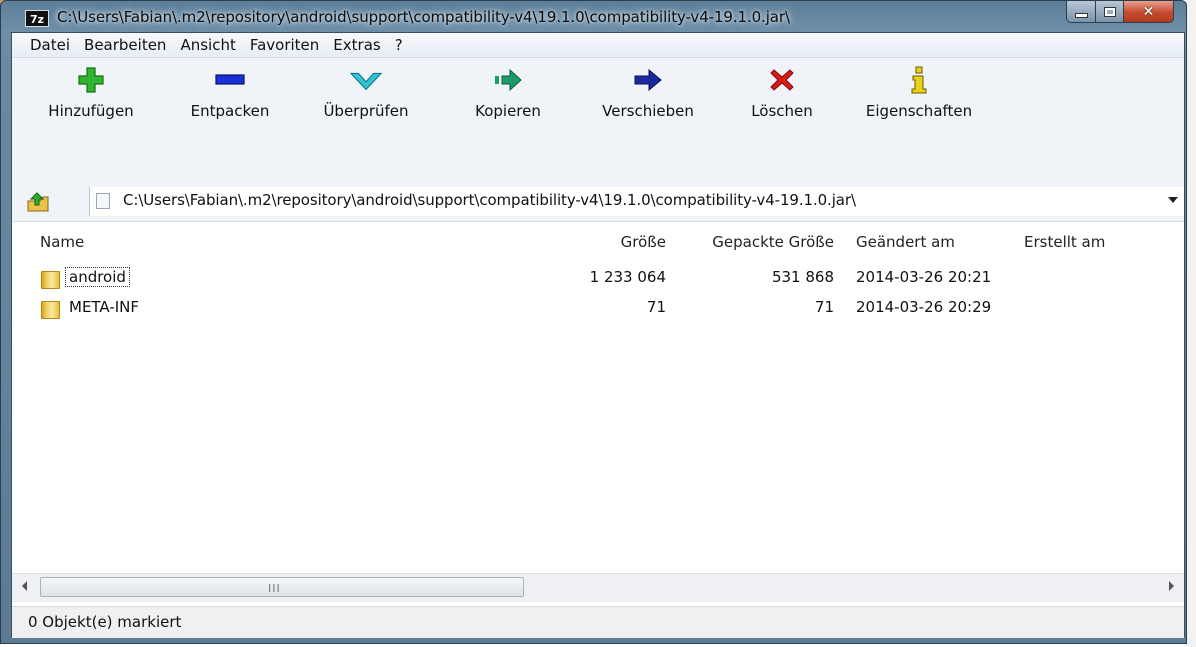 The height and width of the screenshot is (647, 1196). What do you see at coordinates (356, 45) in the screenshot?
I see `menu-extras: Extras` at bounding box center [356, 45].